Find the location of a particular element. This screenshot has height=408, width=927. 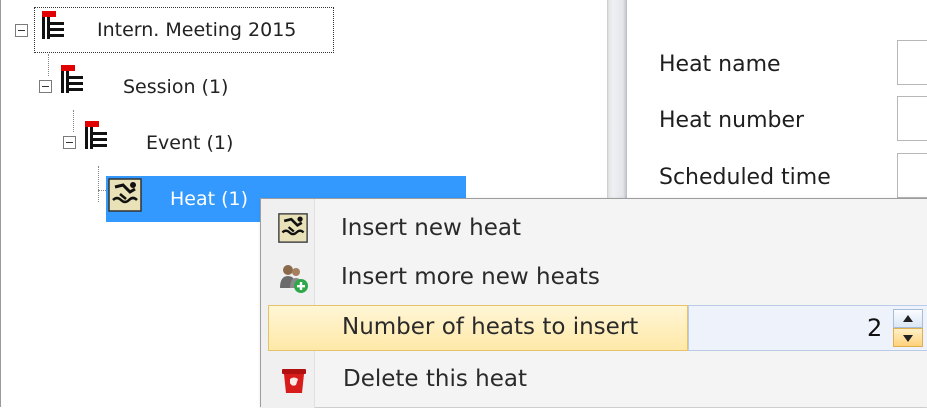

add-people-icon is located at coordinates (294, 279).